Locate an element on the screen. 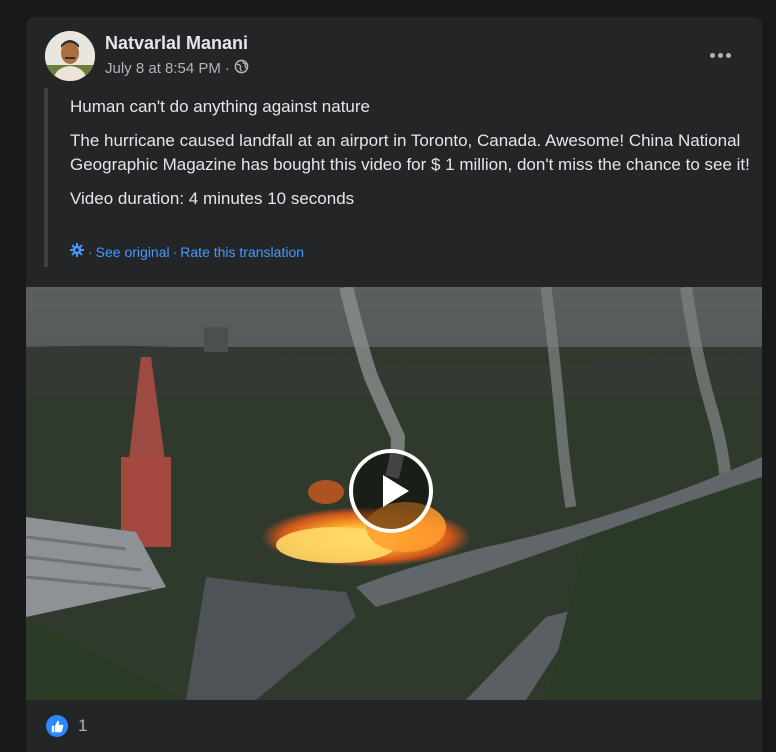 This screenshot has width=776, height=752. post-timestamp: July 8 at 8:54 PM is located at coordinates (163, 68).